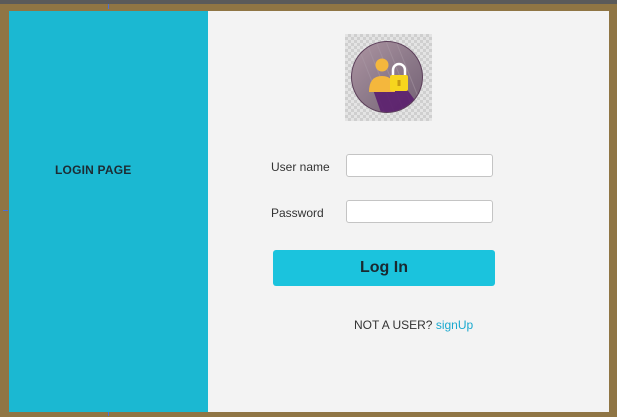 The height and width of the screenshot is (417, 617). What do you see at coordinates (454, 325) in the screenshot?
I see `signup-link: signUp` at bounding box center [454, 325].